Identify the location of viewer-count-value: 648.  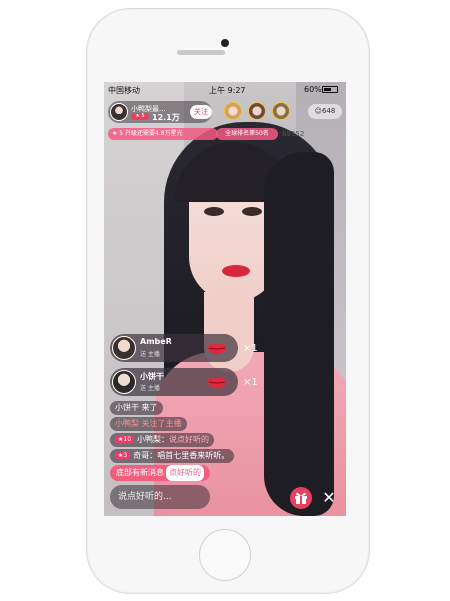
(328, 111).